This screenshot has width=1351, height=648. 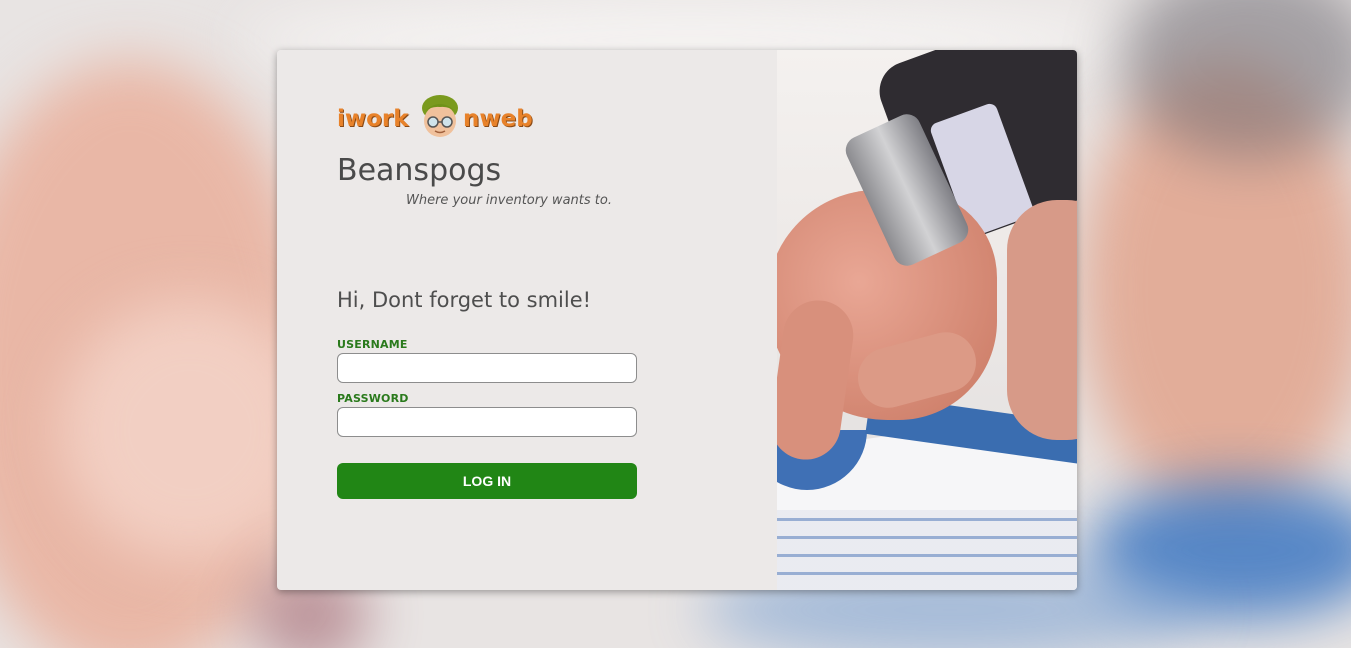 I want to click on greeting: Hi, Dont forget to smile!, so click(x=464, y=300).